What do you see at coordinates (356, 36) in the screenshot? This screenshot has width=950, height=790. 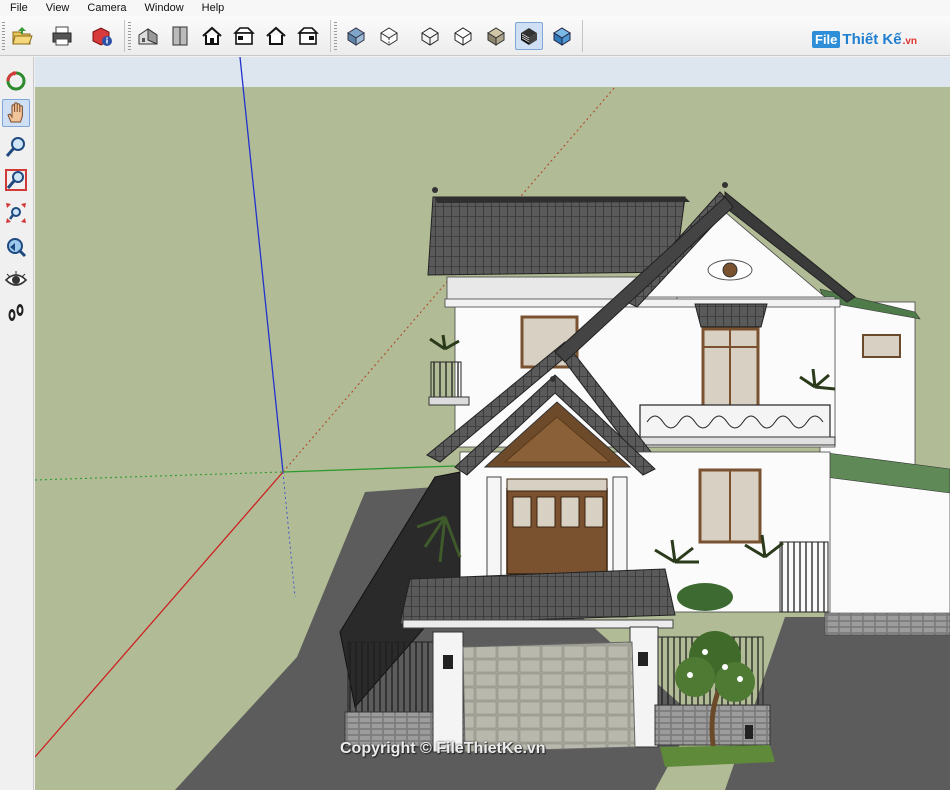 I see `xray-icon` at bounding box center [356, 36].